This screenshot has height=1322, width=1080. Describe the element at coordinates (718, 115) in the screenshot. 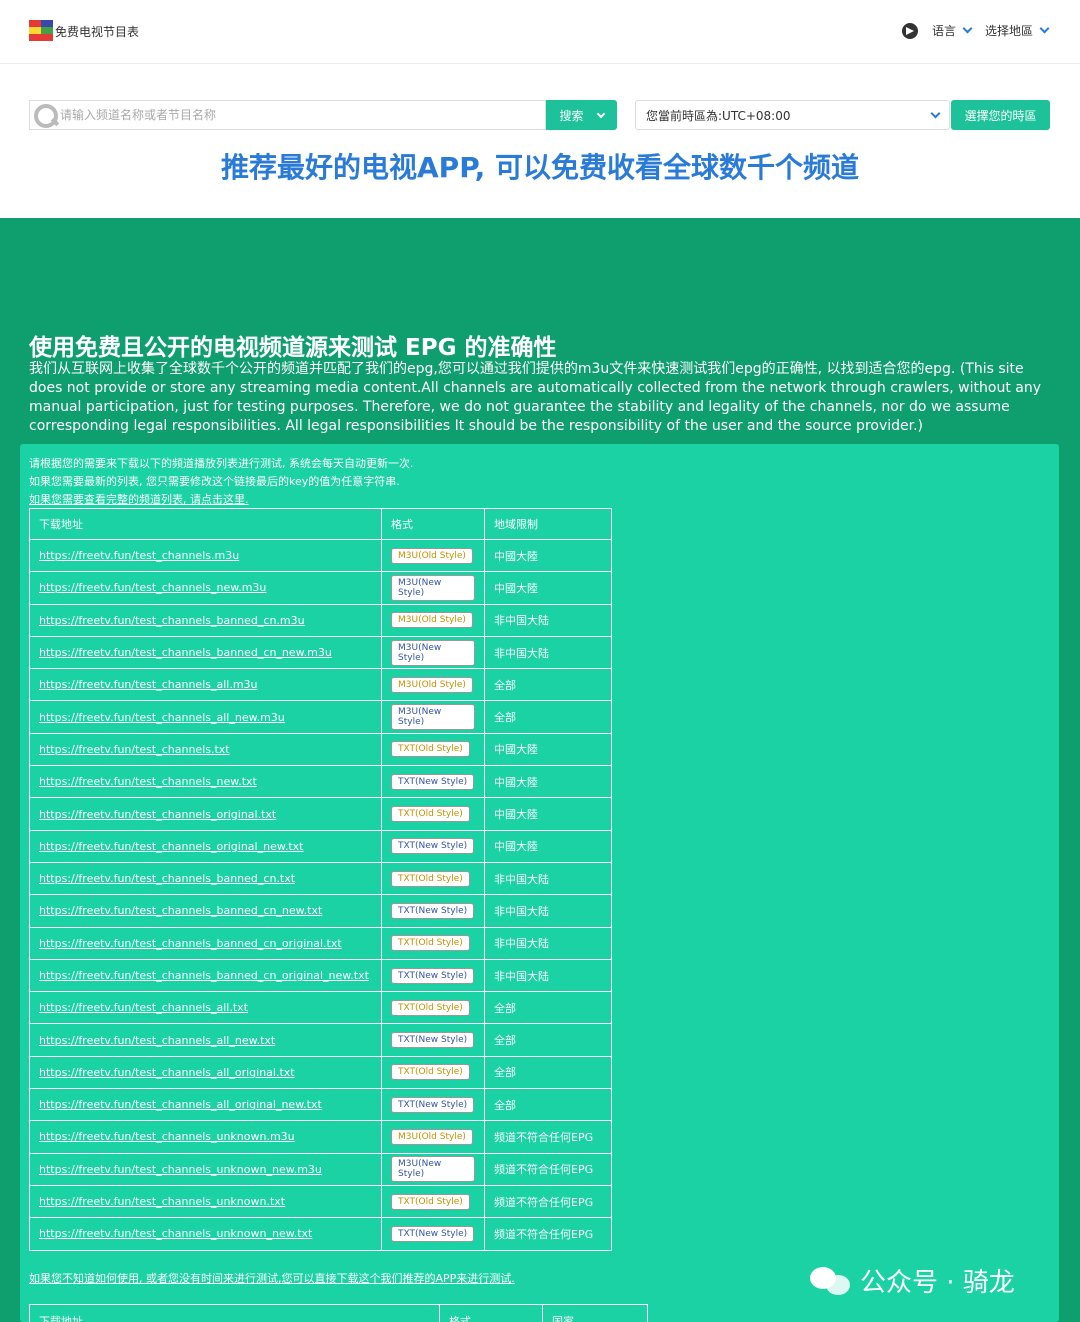

I see `timezone-value: 您當前時區為:UTC+08:00` at that location.